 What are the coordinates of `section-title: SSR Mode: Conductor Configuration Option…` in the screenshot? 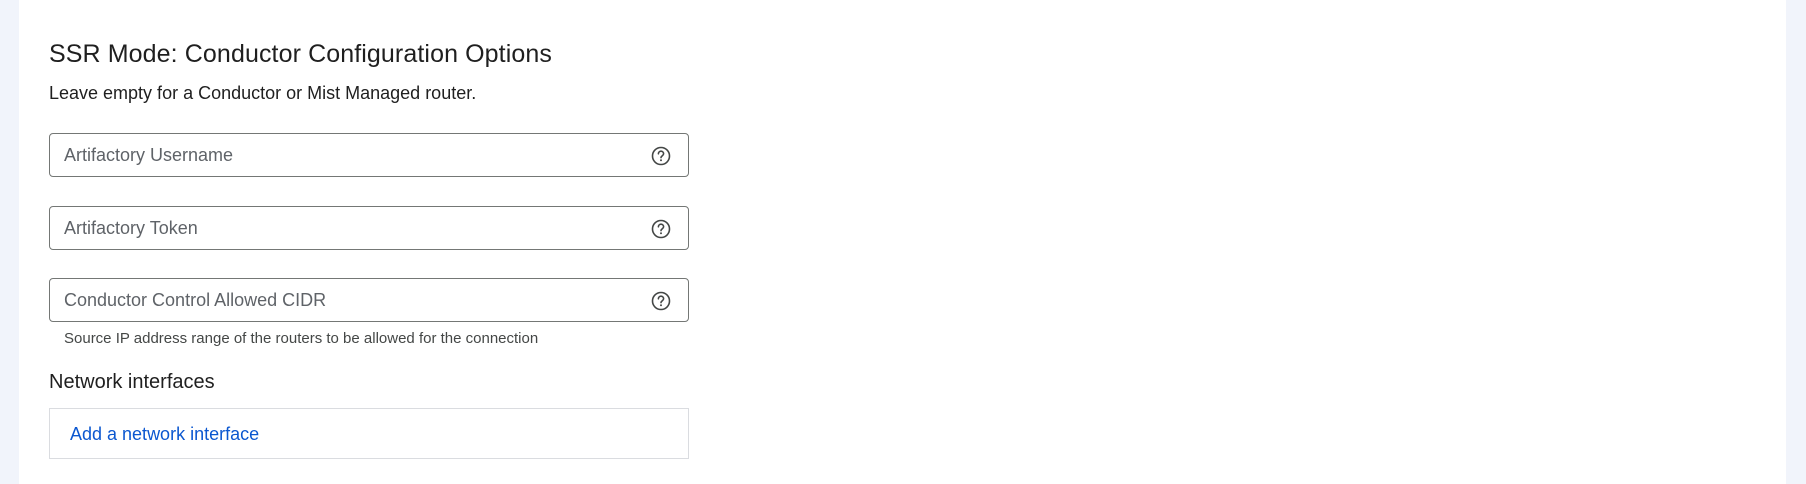 It's located at (300, 54).